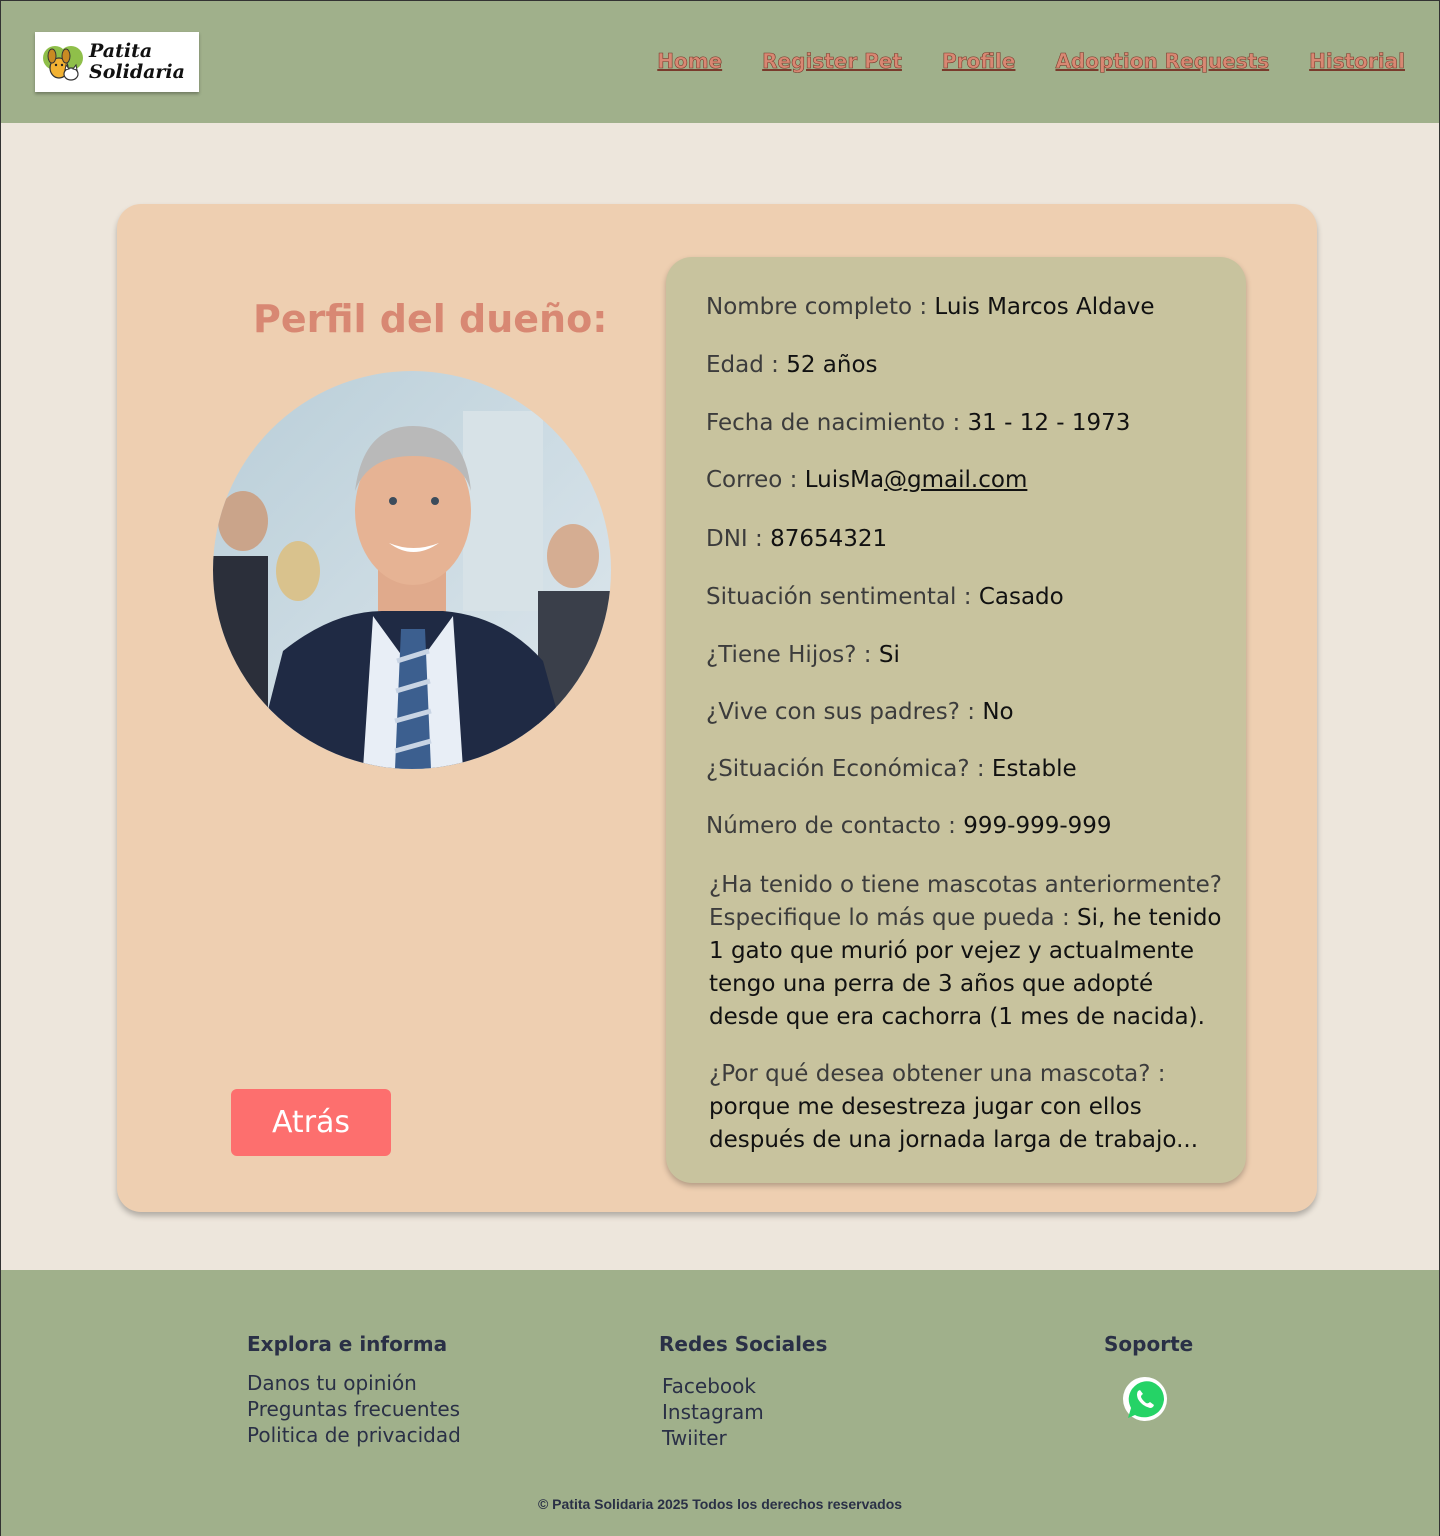 Image resolution: width=1440 pixels, height=1536 pixels. I want to click on footer-link-twitter: Twiiter, so click(694, 1438).